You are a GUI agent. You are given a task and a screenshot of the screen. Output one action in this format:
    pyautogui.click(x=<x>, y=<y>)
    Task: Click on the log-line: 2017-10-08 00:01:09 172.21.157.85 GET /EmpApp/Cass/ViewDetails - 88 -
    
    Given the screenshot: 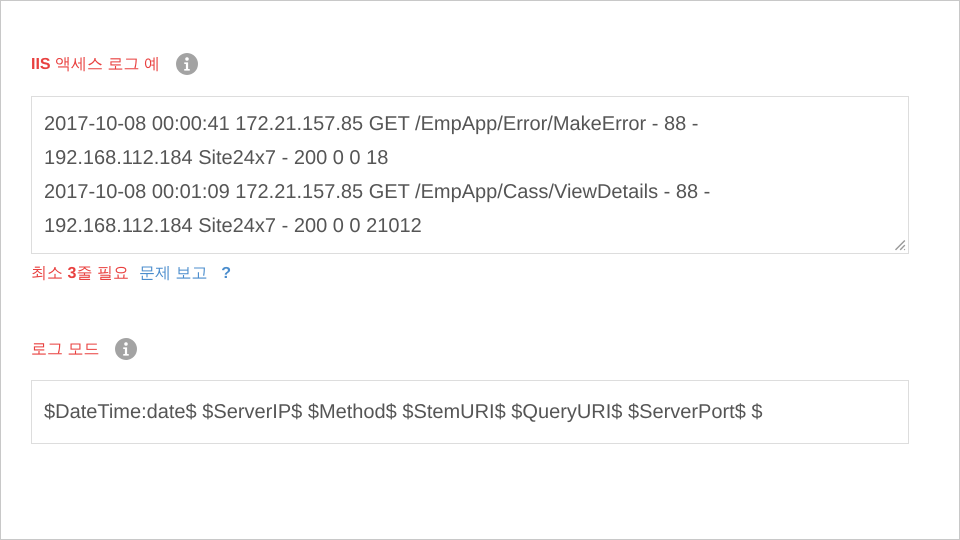 What is the action you would take?
    pyautogui.click(x=378, y=192)
    